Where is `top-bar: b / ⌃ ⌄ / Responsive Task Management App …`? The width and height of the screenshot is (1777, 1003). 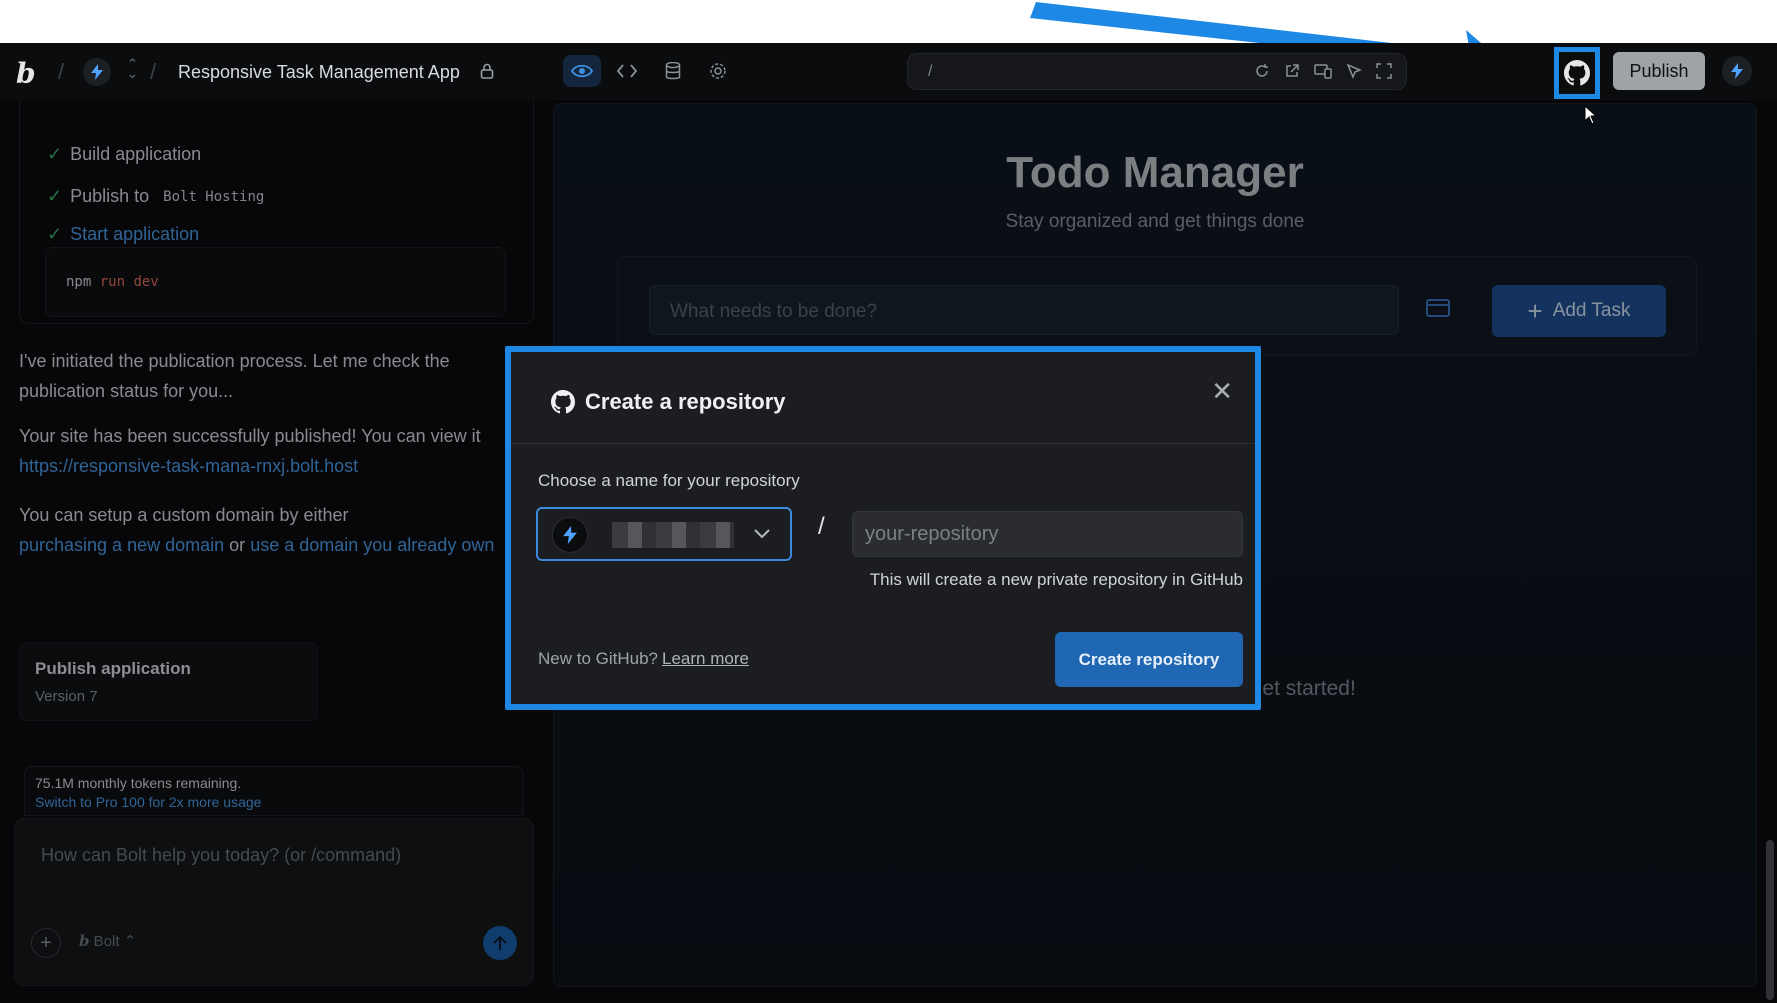 top-bar: b / ⌃ ⌄ / Responsive Task Management App … is located at coordinates (888, 71).